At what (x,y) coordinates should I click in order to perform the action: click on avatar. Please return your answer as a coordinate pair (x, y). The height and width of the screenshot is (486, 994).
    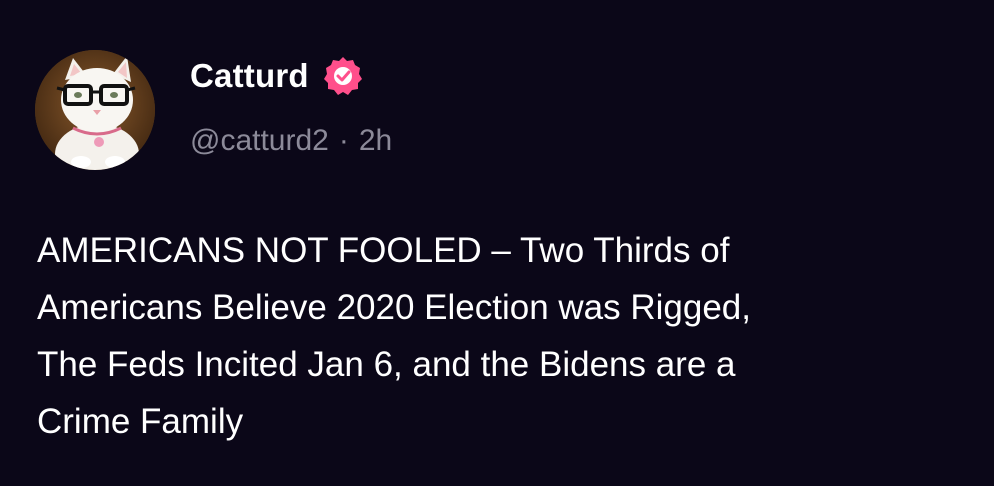
    Looking at the image, I should click on (95, 110).